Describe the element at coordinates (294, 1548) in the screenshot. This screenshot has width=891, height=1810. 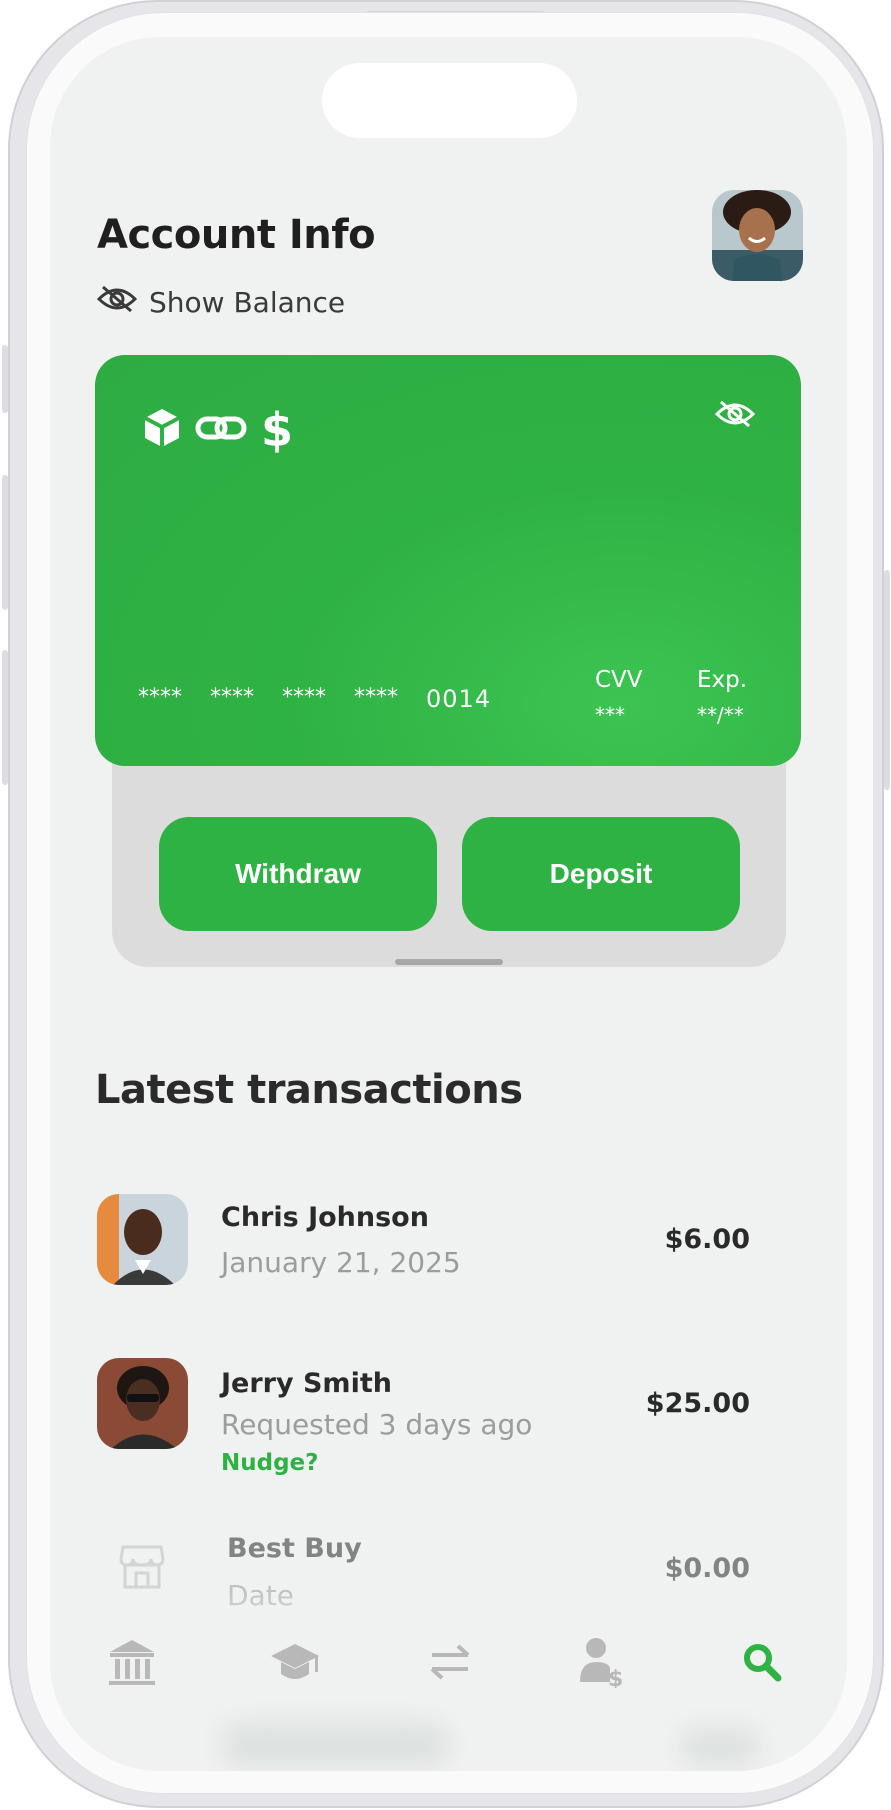
I see `transaction-name: Best Buy` at that location.